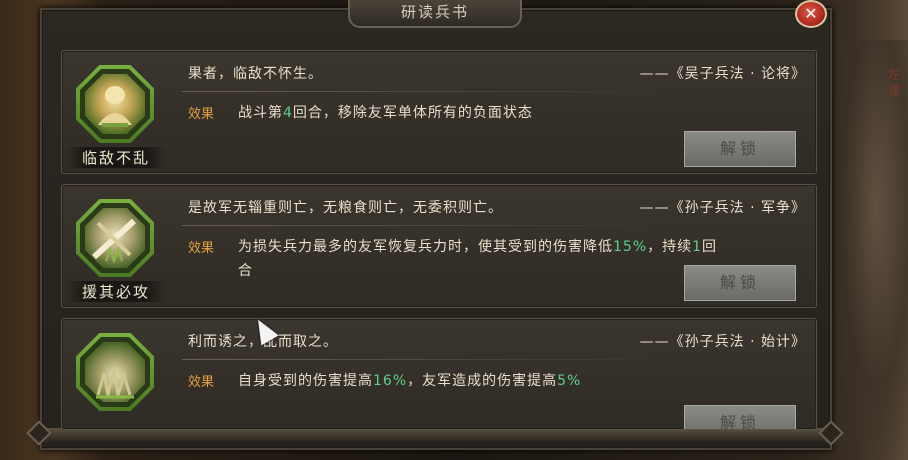 This screenshot has height=460, width=908. What do you see at coordinates (811, 14) in the screenshot?
I see `close-button: ✕` at bounding box center [811, 14].